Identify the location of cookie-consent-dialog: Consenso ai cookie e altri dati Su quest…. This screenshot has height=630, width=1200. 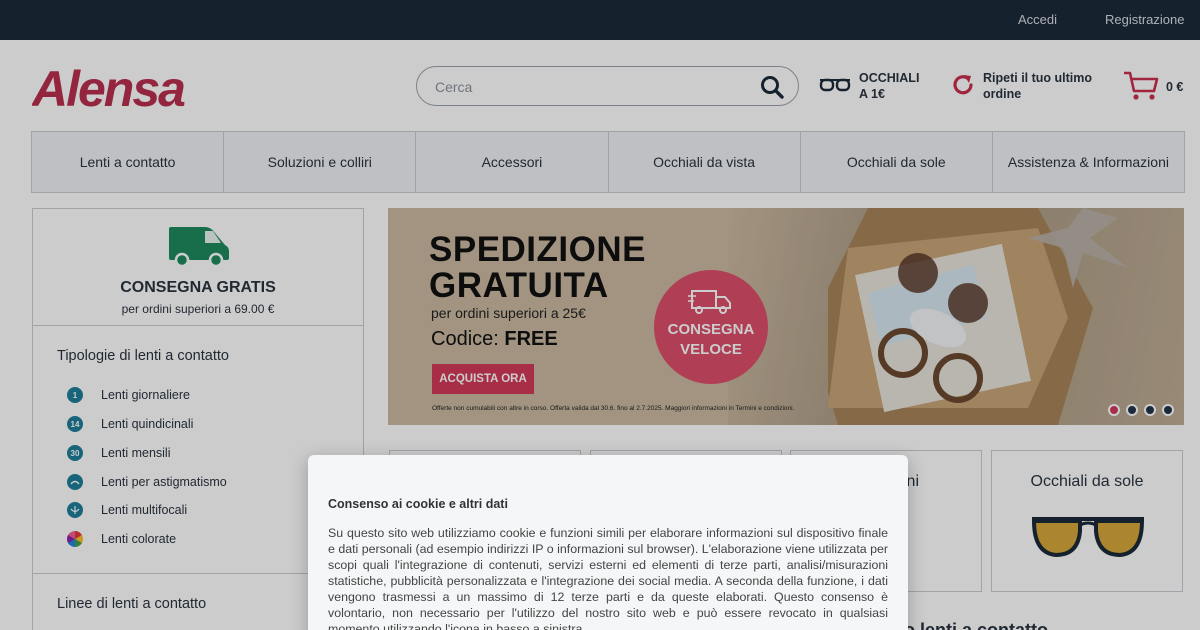
(608, 542).